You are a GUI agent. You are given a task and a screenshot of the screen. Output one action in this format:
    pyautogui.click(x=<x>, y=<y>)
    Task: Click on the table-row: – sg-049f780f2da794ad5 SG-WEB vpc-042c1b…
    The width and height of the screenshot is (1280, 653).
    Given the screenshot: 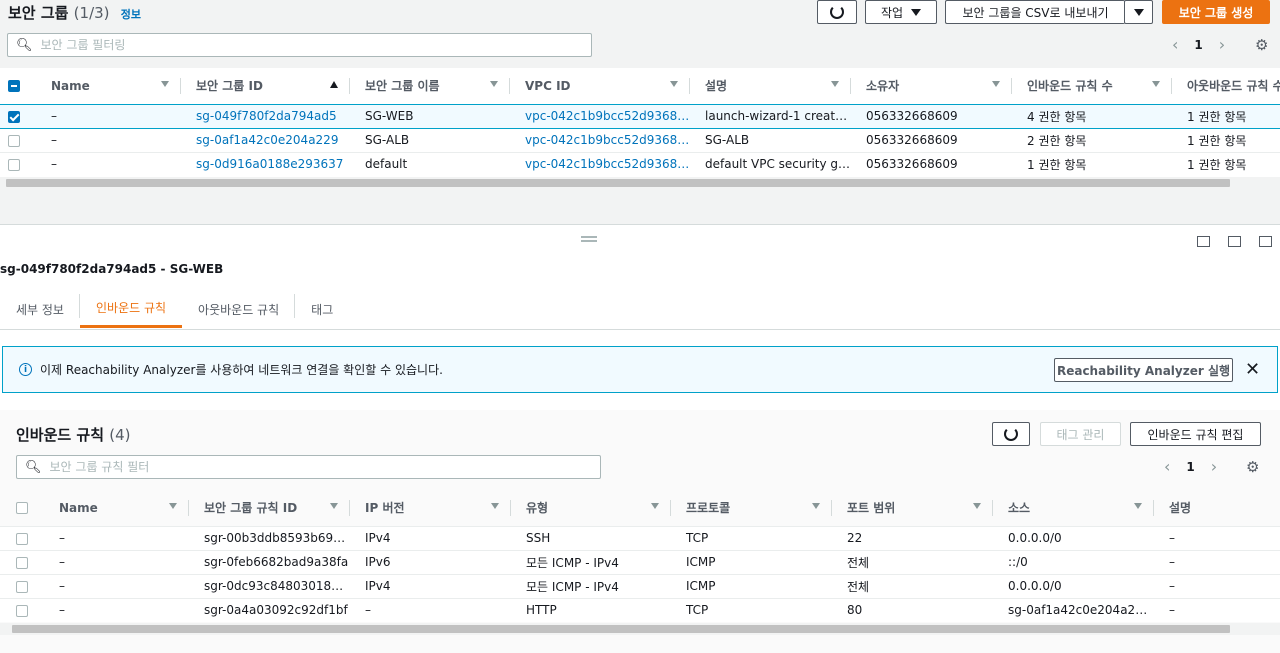 What is the action you would take?
    pyautogui.click(x=640, y=116)
    